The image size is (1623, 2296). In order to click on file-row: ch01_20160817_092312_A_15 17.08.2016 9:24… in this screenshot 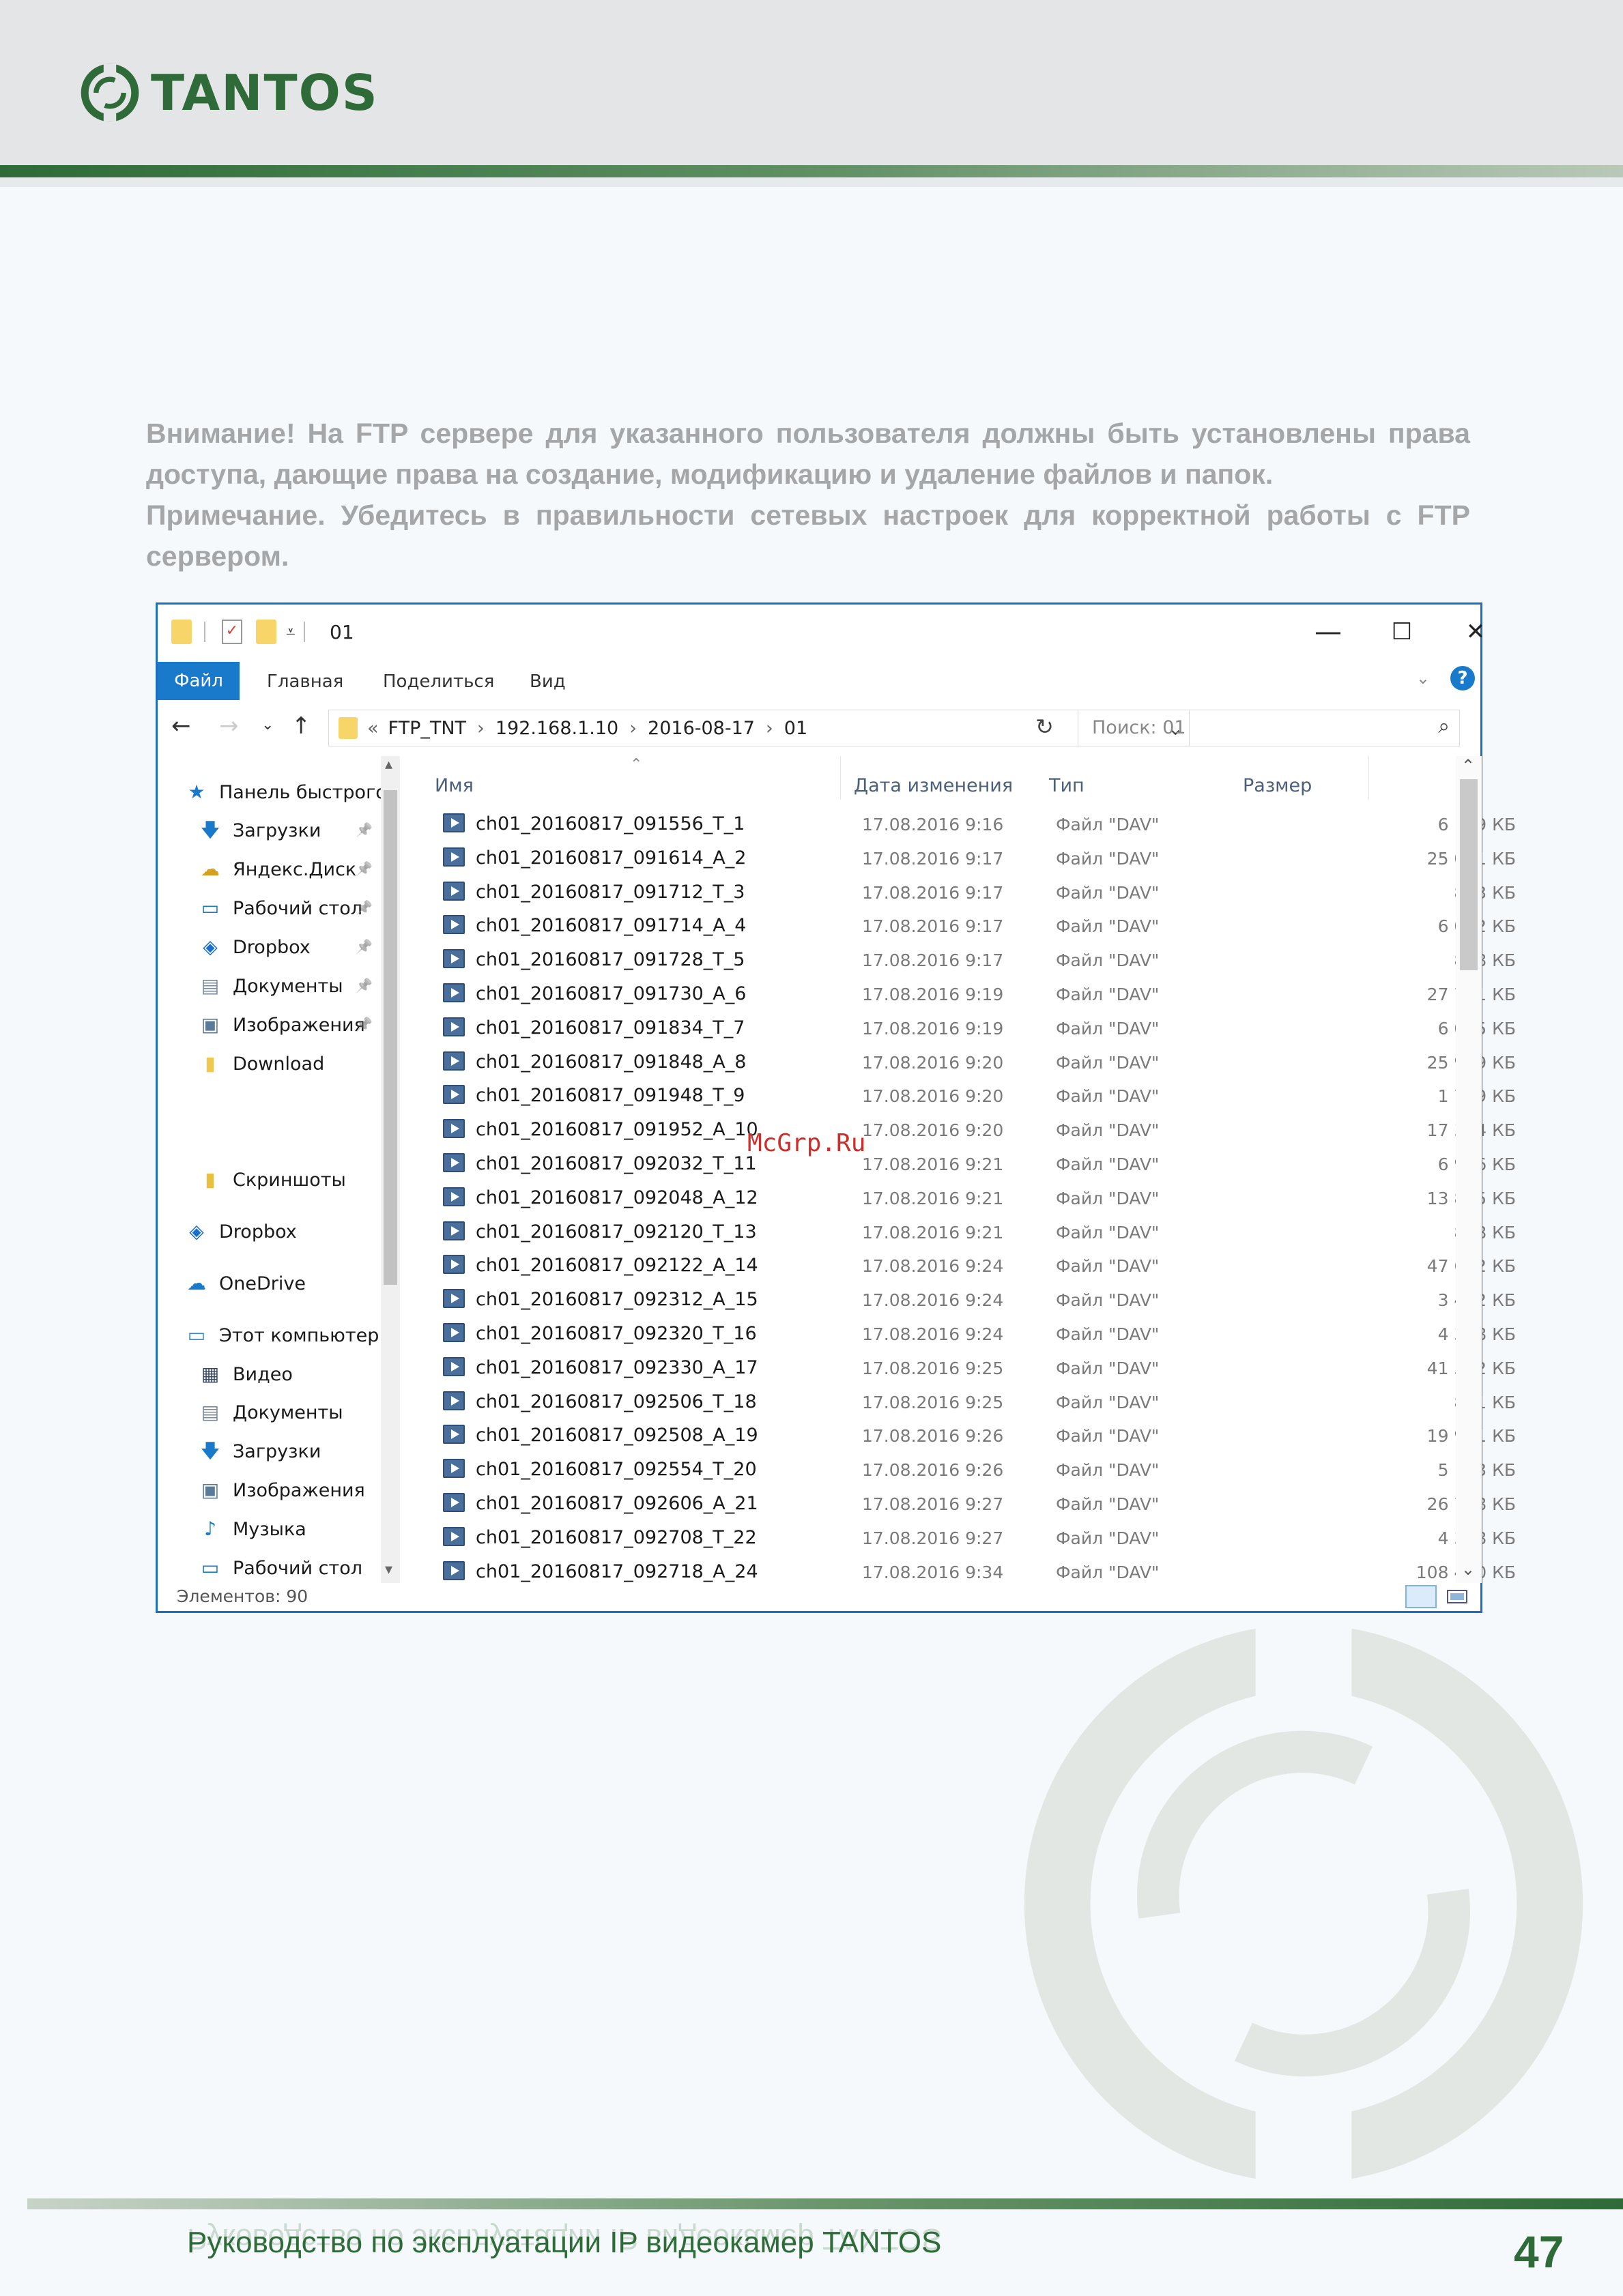, I will do `click(966, 1299)`.